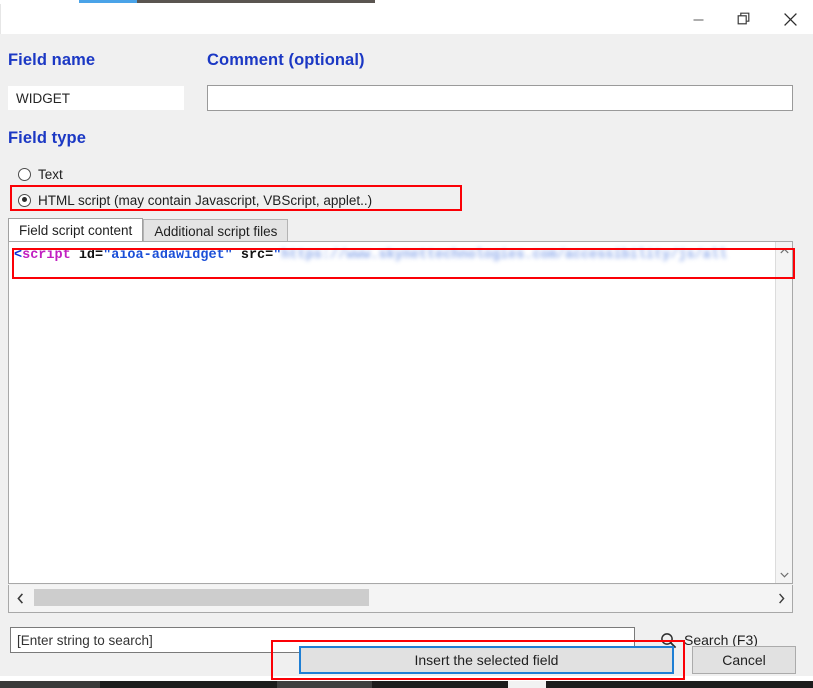 The height and width of the screenshot is (688, 813). What do you see at coordinates (744, 660) in the screenshot?
I see `cancel-button: Cancel` at bounding box center [744, 660].